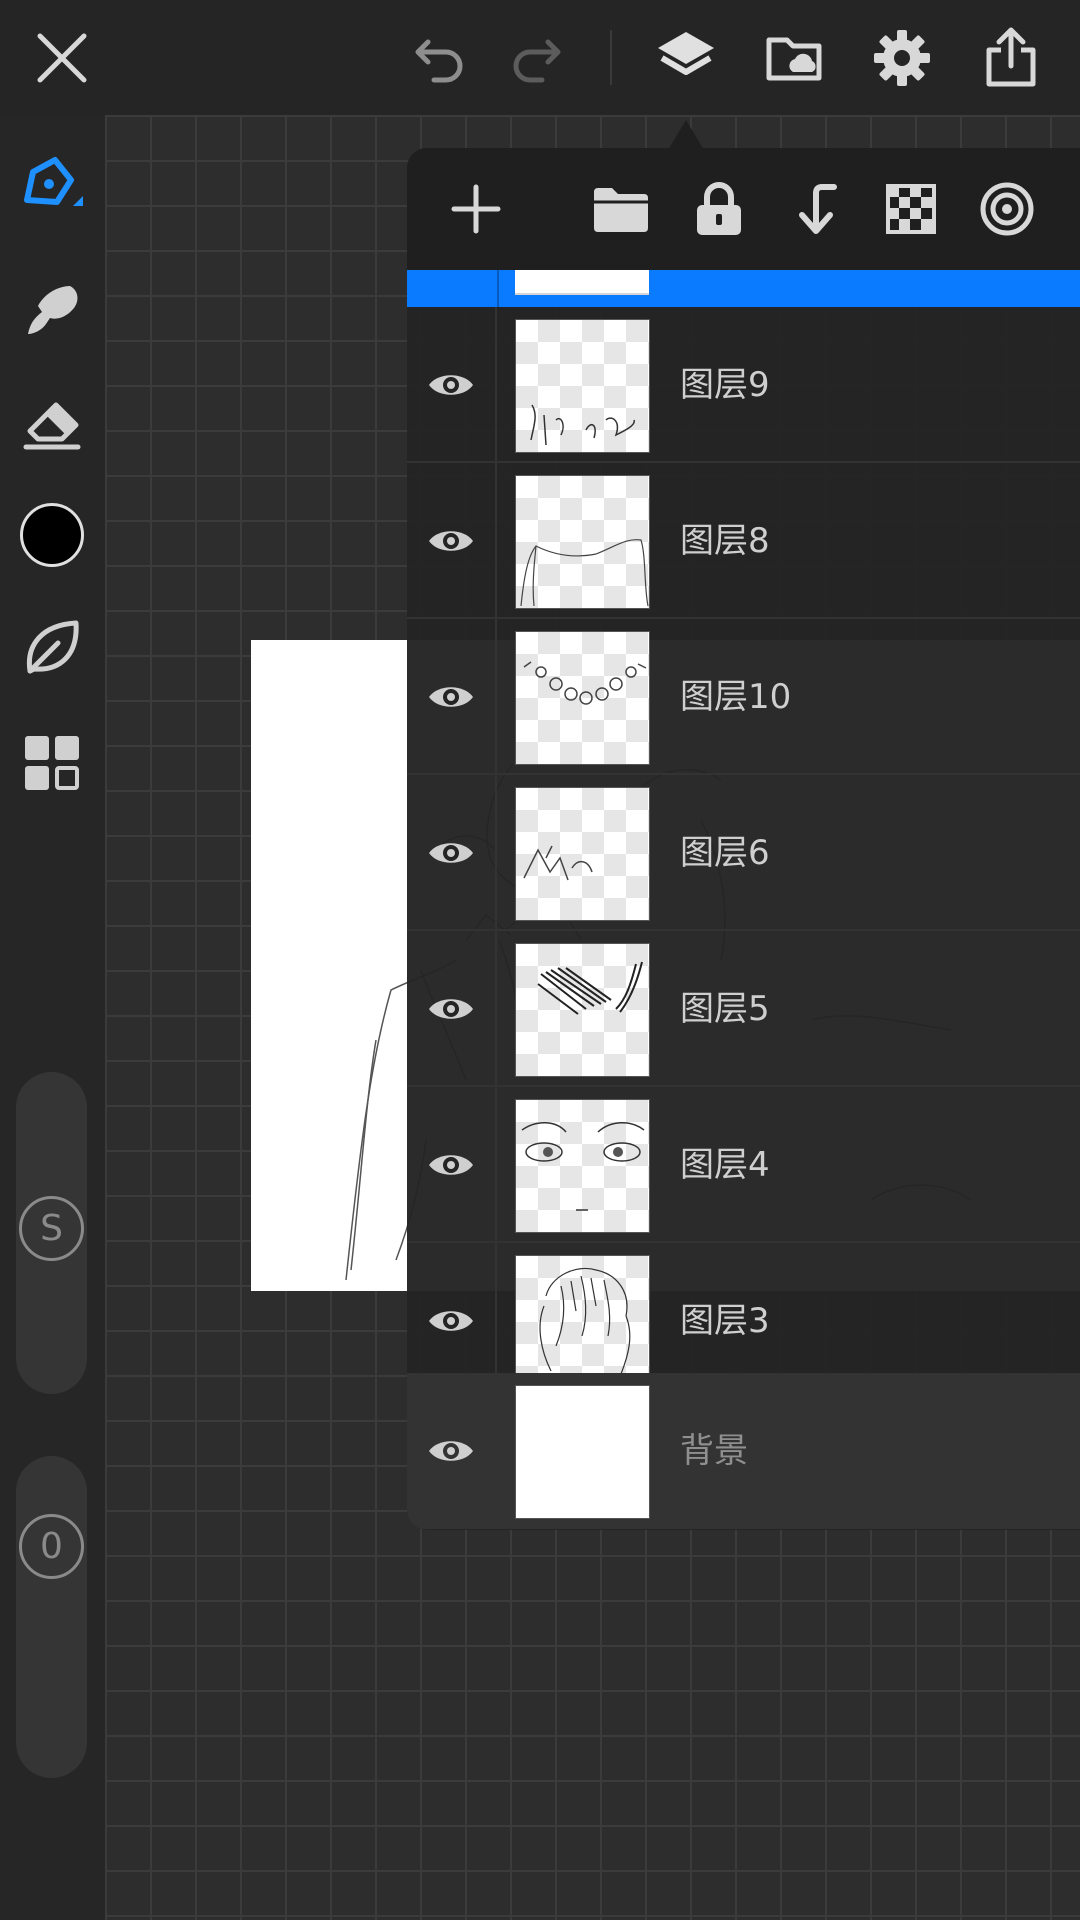 The width and height of the screenshot is (1080, 1920). I want to click on brush-size-slider: S, so click(51, 1233).